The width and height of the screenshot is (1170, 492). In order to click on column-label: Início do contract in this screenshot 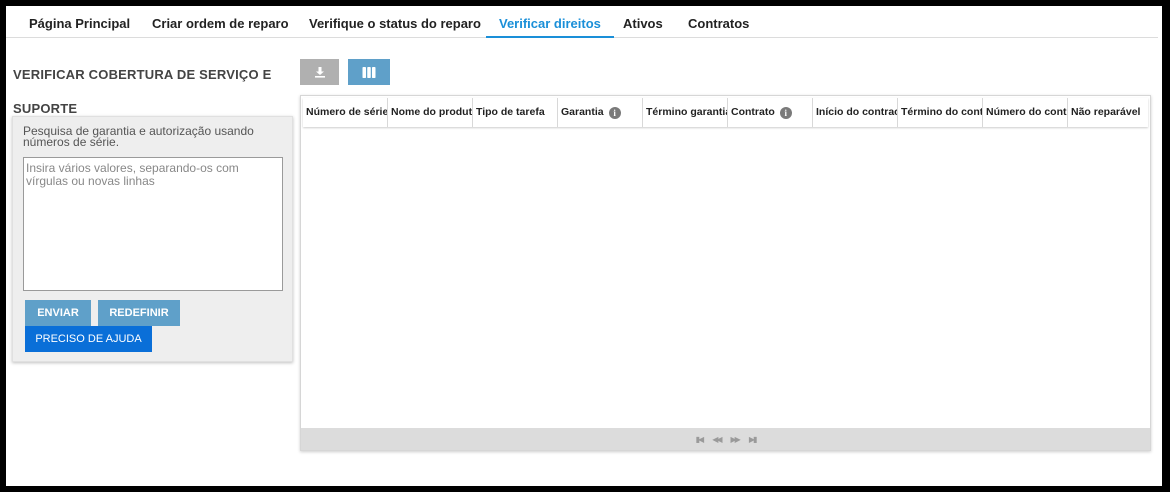, I will do `click(857, 112)`.